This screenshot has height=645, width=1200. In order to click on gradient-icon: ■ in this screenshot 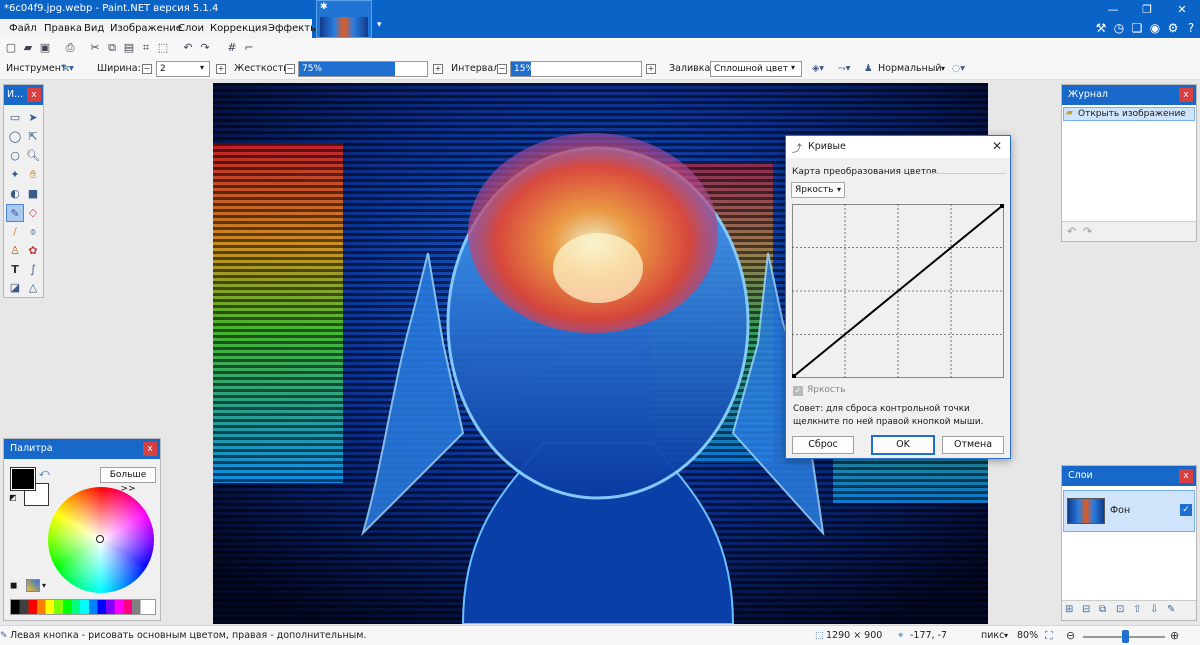, I will do `click(33, 194)`.